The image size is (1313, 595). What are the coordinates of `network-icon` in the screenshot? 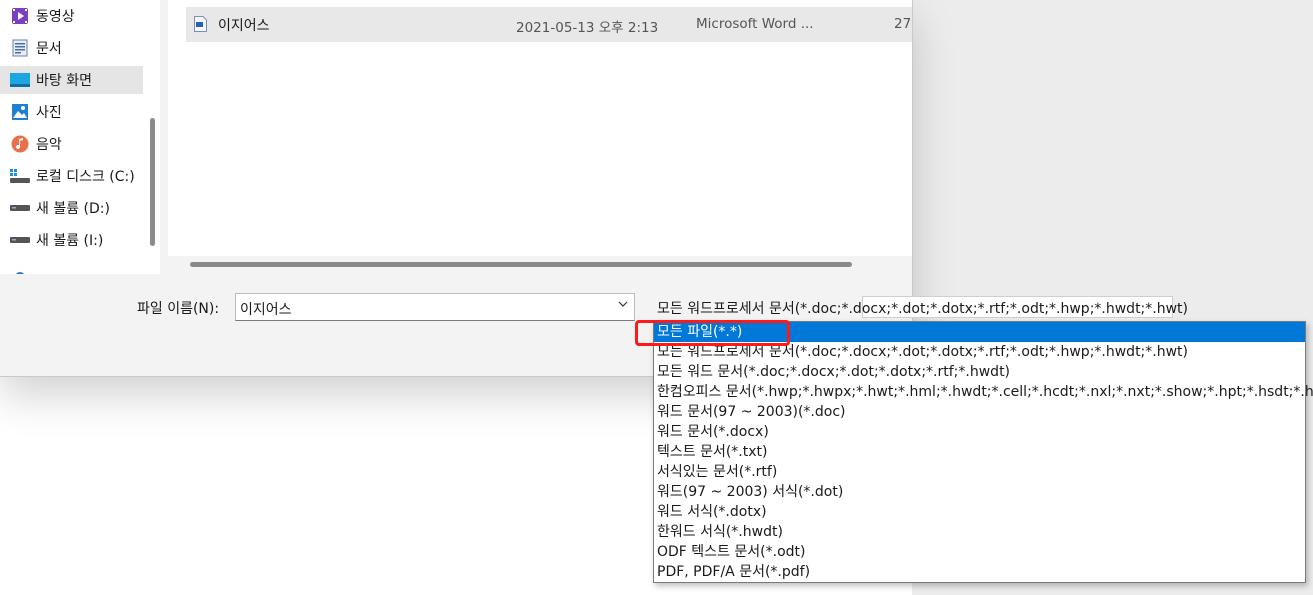 It's located at (20, 268).